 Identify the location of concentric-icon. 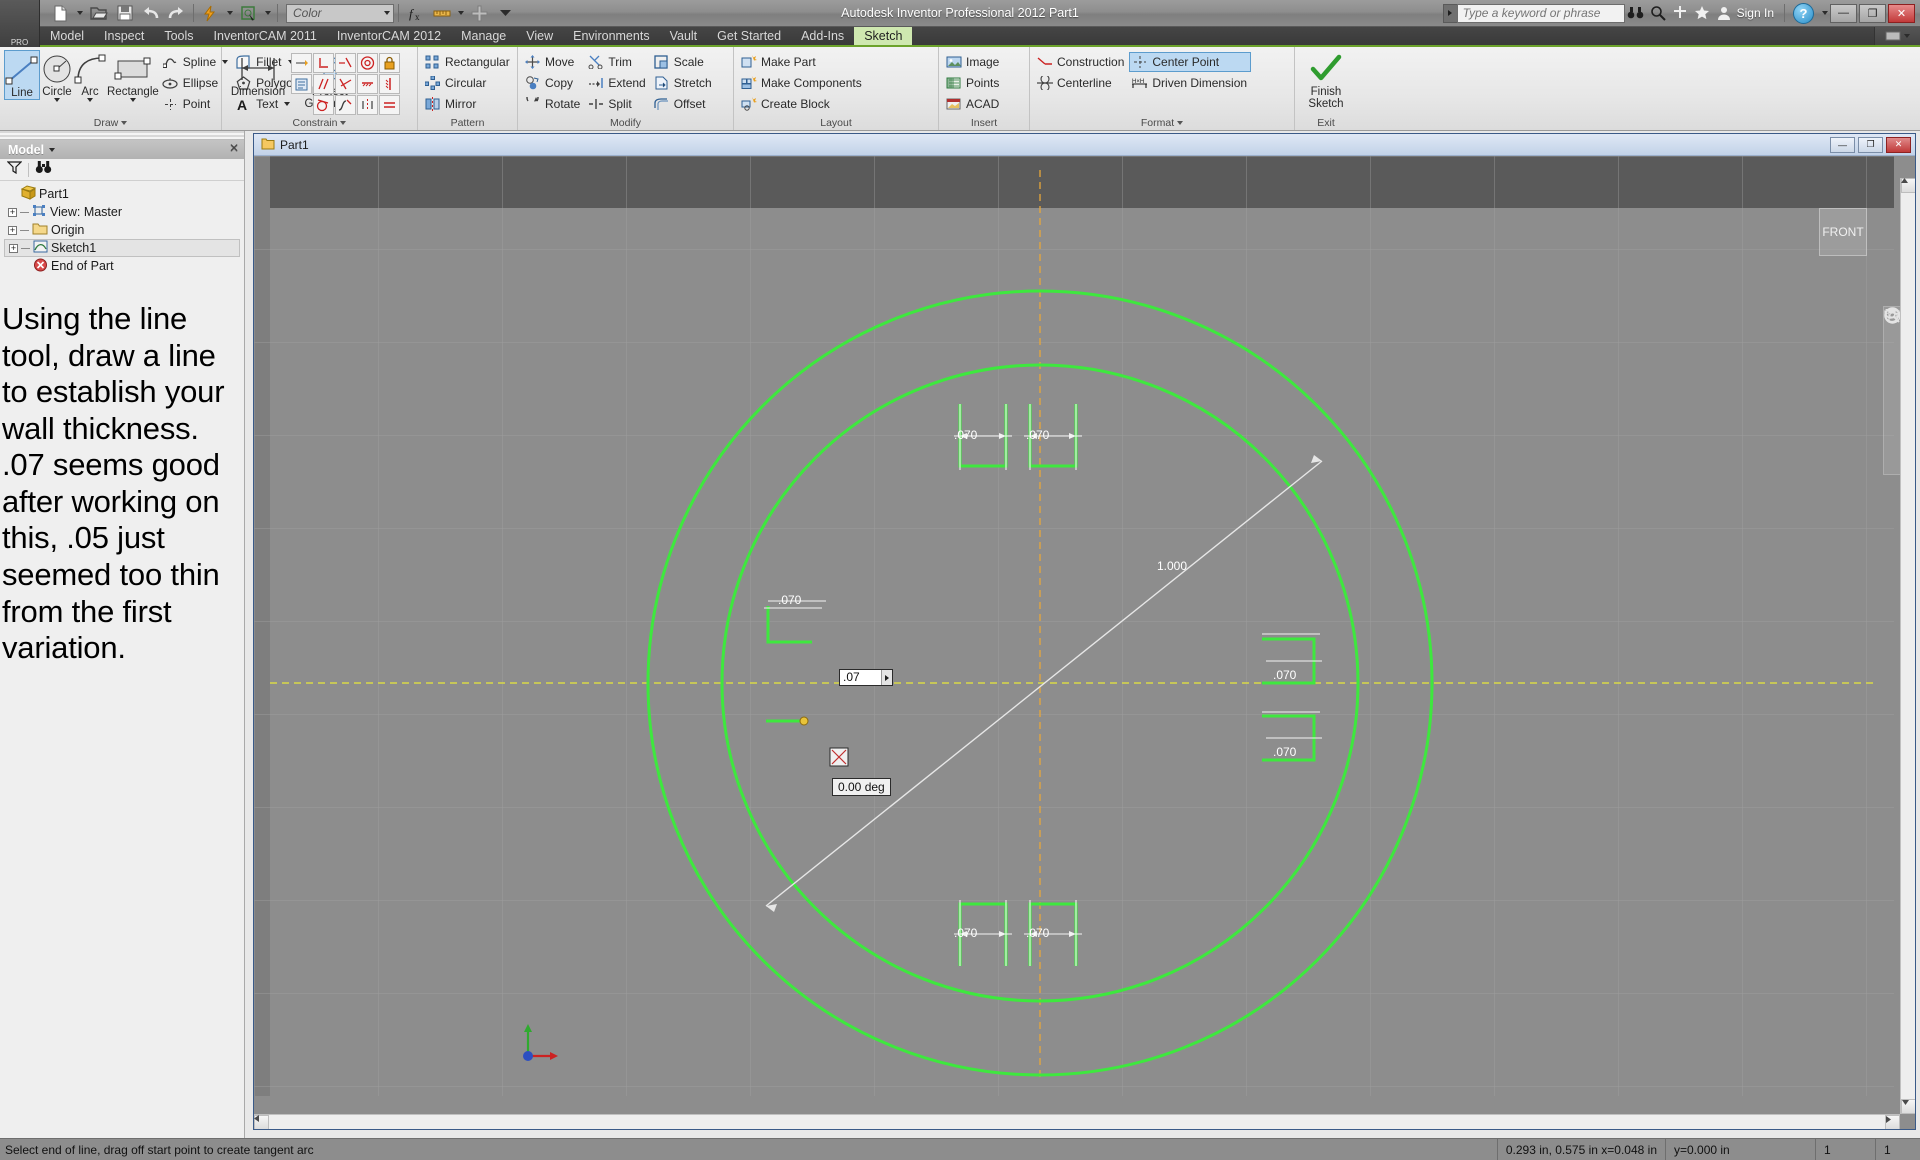
(367, 63).